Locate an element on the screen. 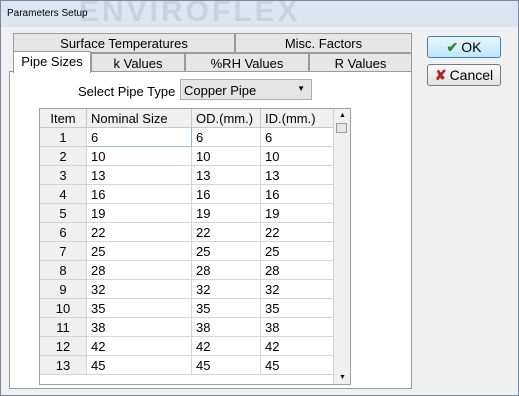 This screenshot has height=396, width=519. table-row: 10 35 35 35 is located at coordinates (189, 308).